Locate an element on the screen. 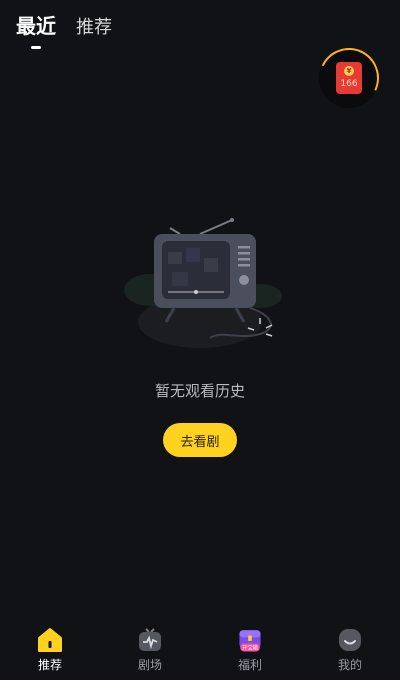  top-tabs: 最近 推荐 is located at coordinates (64, 29).